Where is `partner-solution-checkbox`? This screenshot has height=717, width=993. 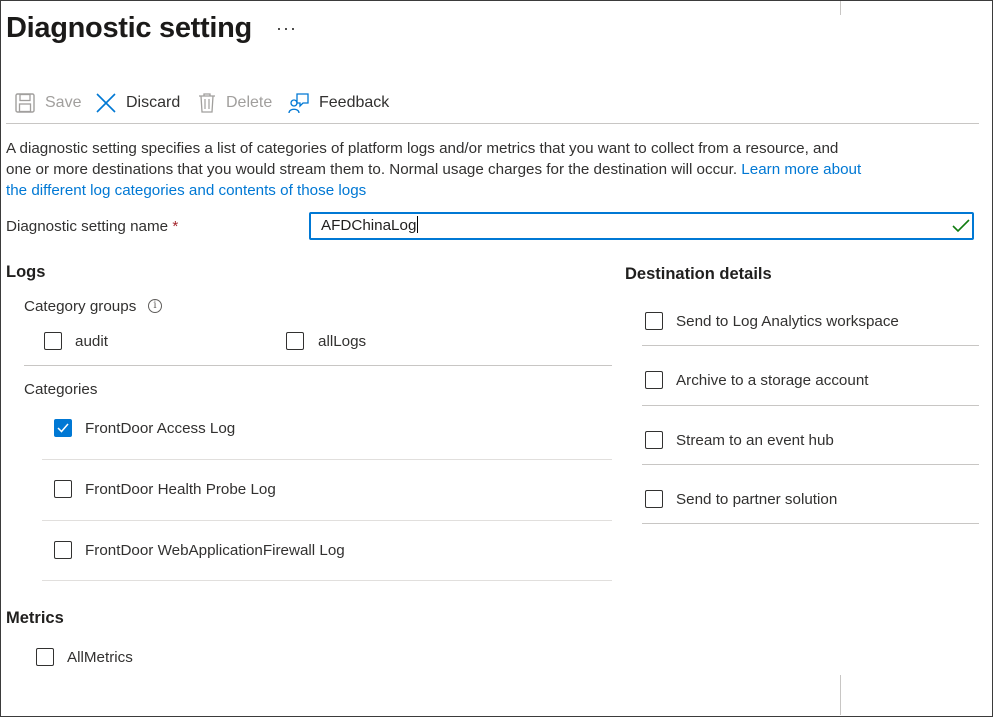 partner-solution-checkbox is located at coordinates (654, 499).